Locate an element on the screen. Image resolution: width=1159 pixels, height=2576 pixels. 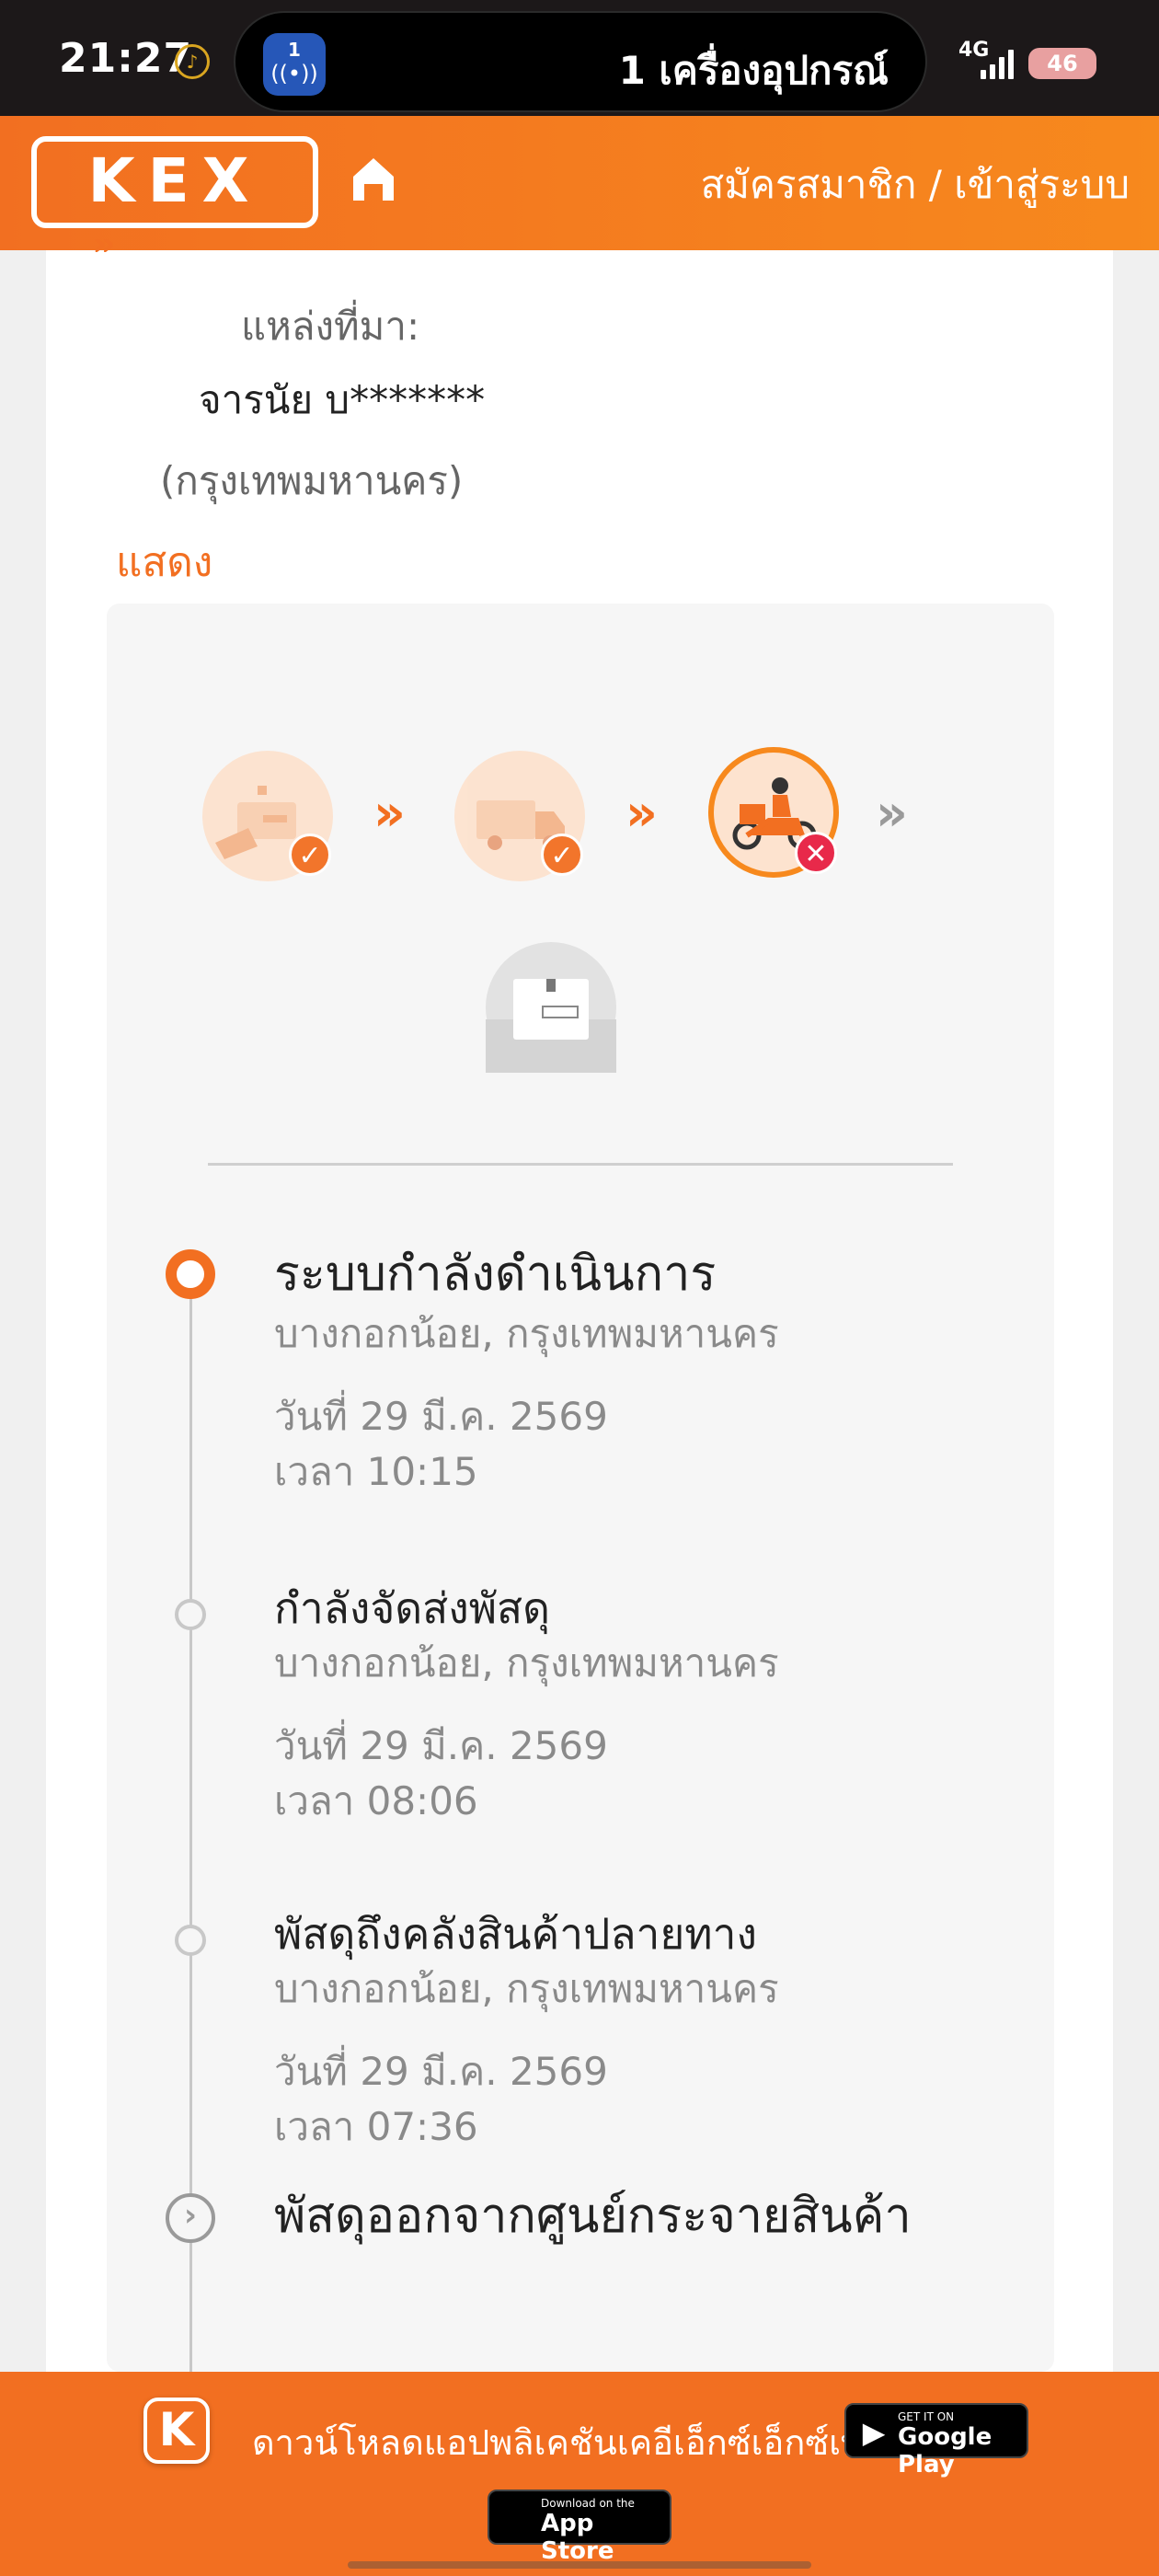
status-bar: 21:27 ♪ 1 ((•)) 1 เครื่องอุปกรณ์ 4G 46 is located at coordinates (579, 58).